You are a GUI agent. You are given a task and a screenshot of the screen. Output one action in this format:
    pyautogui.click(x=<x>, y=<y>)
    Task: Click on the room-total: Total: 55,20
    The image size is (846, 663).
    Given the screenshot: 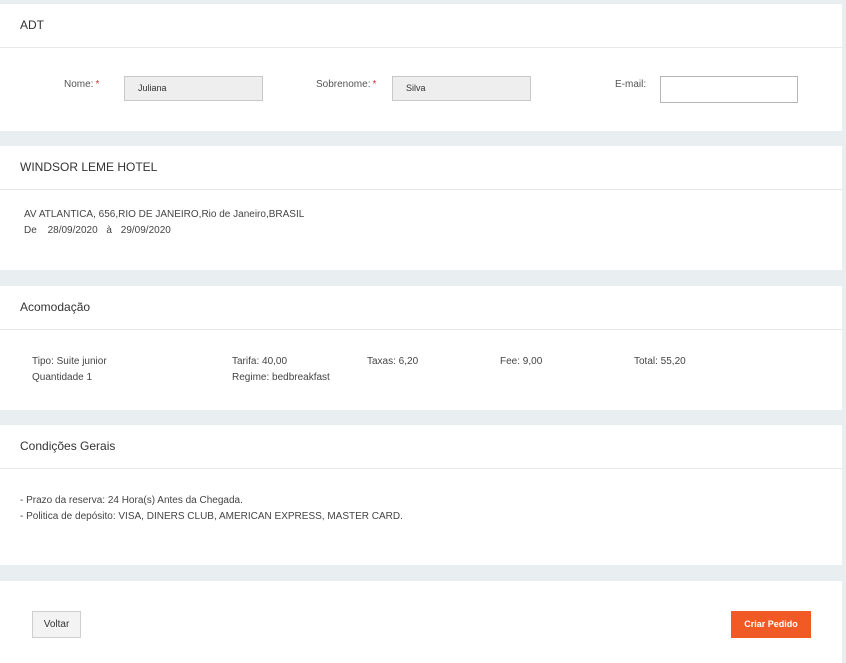 What is the action you would take?
    pyautogui.click(x=660, y=361)
    